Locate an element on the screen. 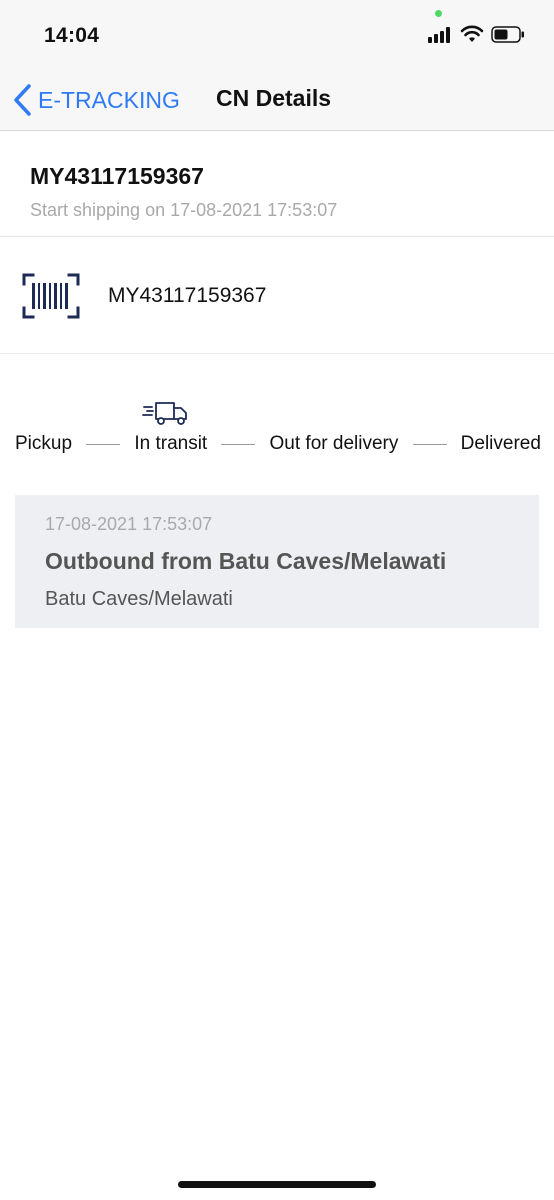 This screenshot has width=554, height=1200. delivery-truck-icon is located at coordinates (164, 413).